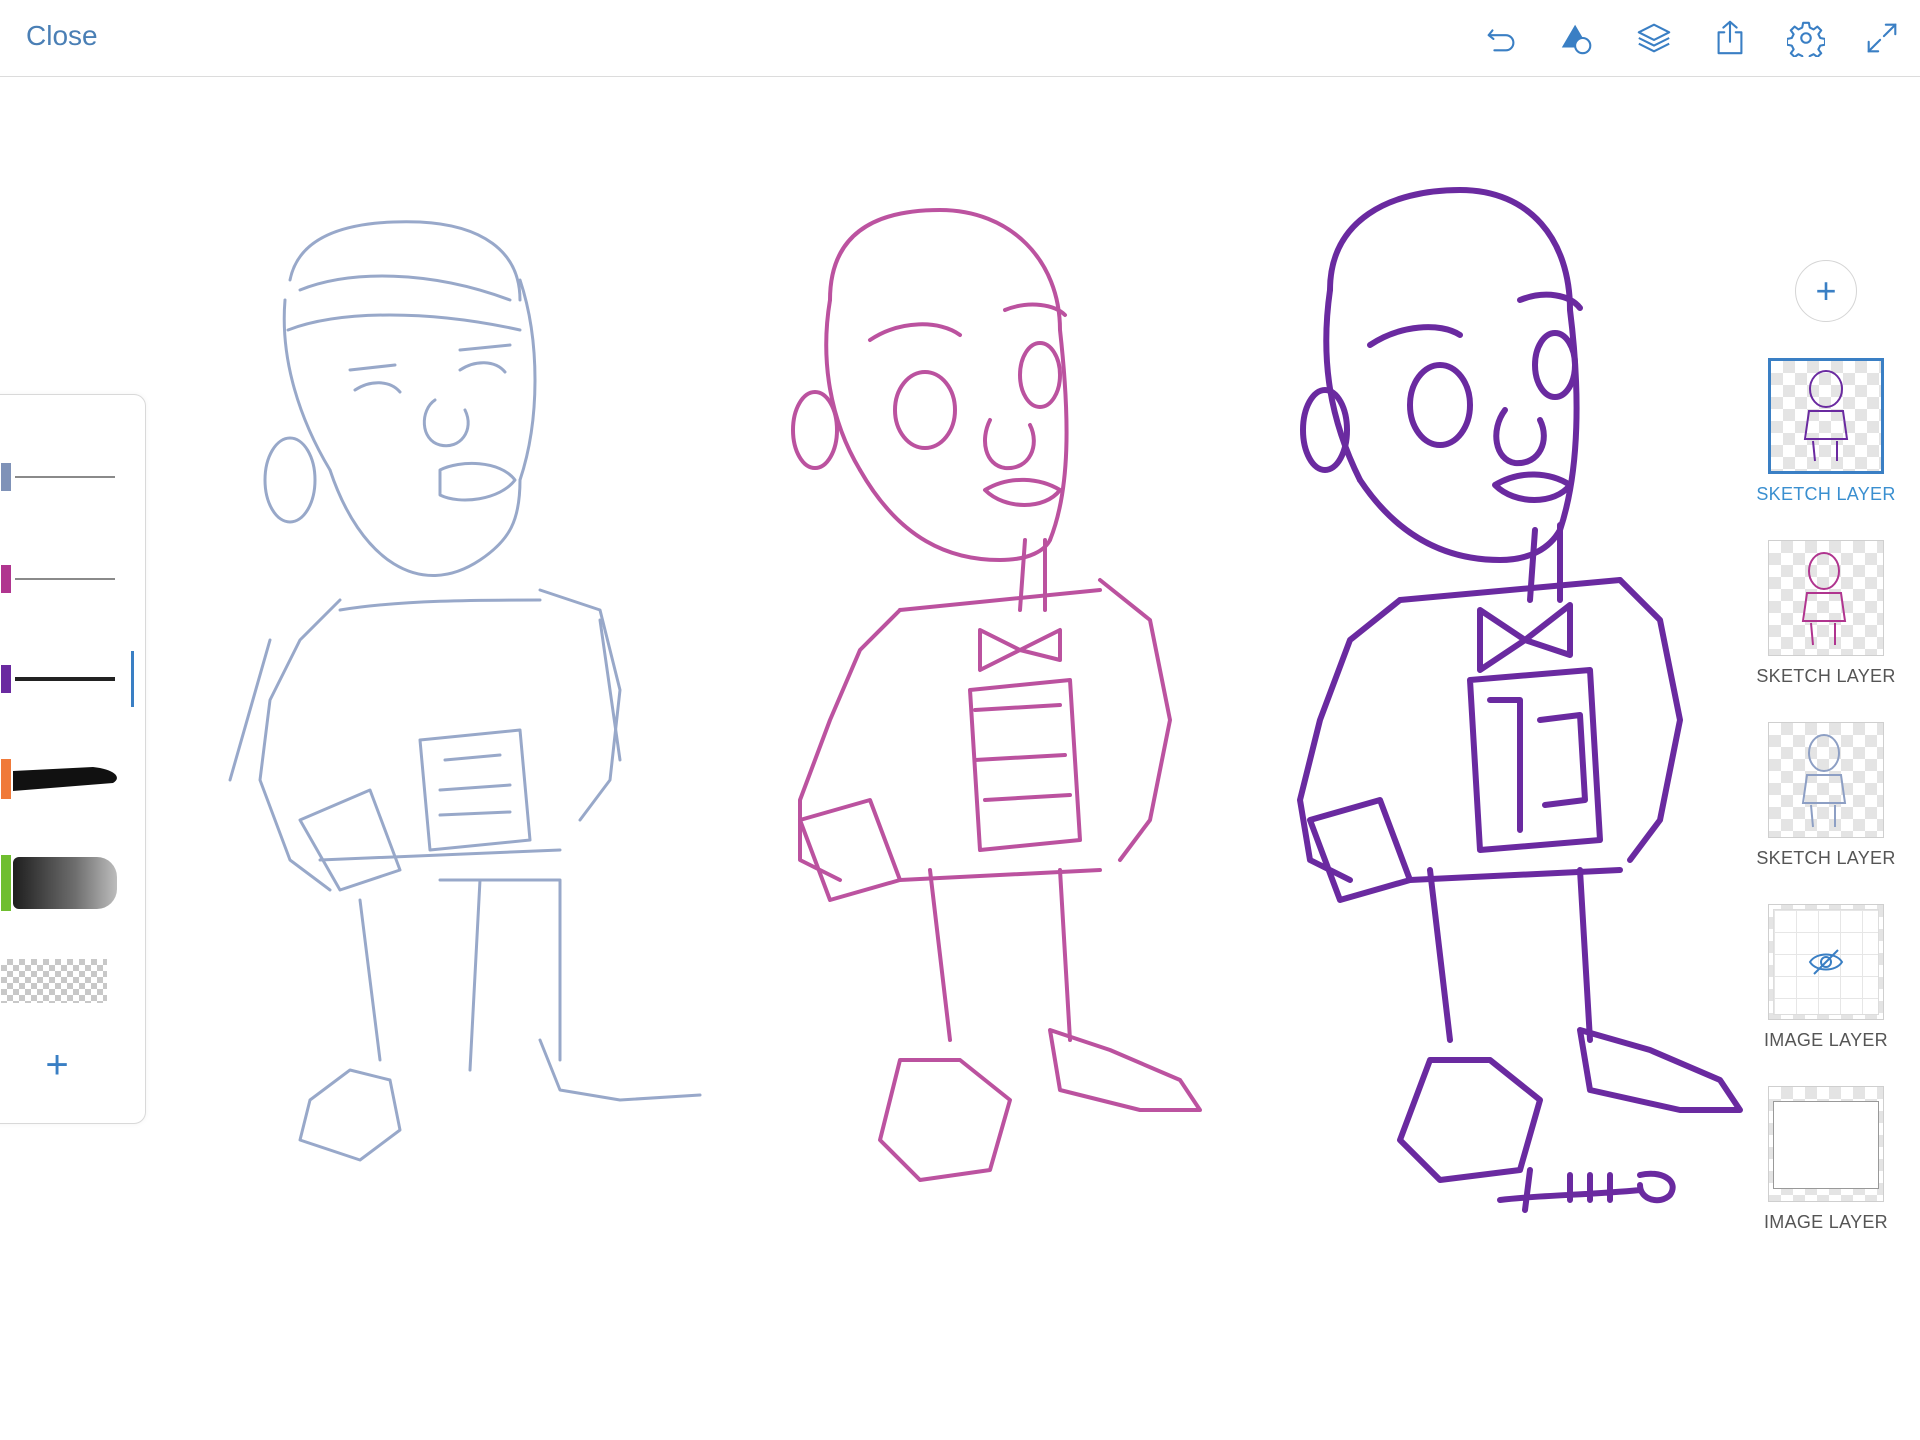  What do you see at coordinates (996, 695) in the screenshot?
I see `sketch-figure-magenta` at bounding box center [996, 695].